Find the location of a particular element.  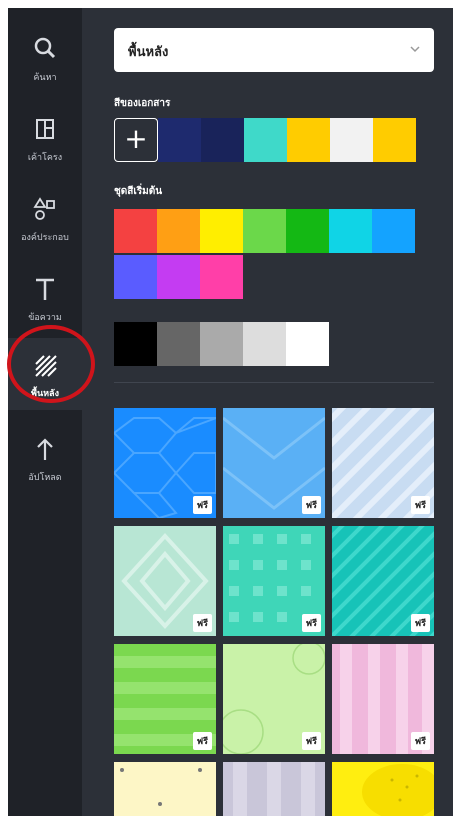

sidebar-item-label: อัปโหลด is located at coordinates (45, 478).